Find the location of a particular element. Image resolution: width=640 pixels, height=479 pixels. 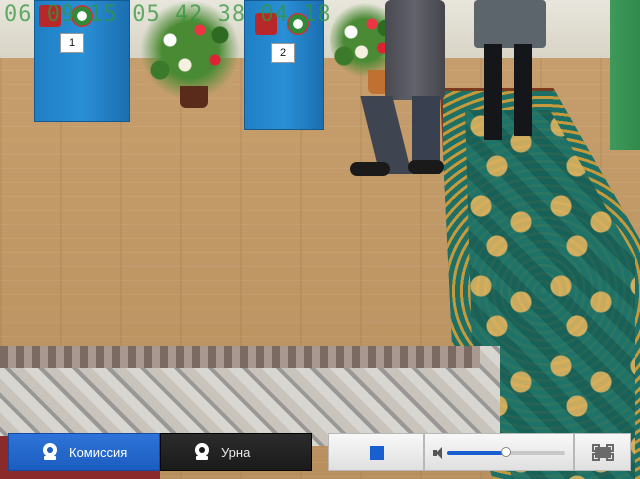

player-control-bar: Комиссия Урна is located at coordinates (319, 452).